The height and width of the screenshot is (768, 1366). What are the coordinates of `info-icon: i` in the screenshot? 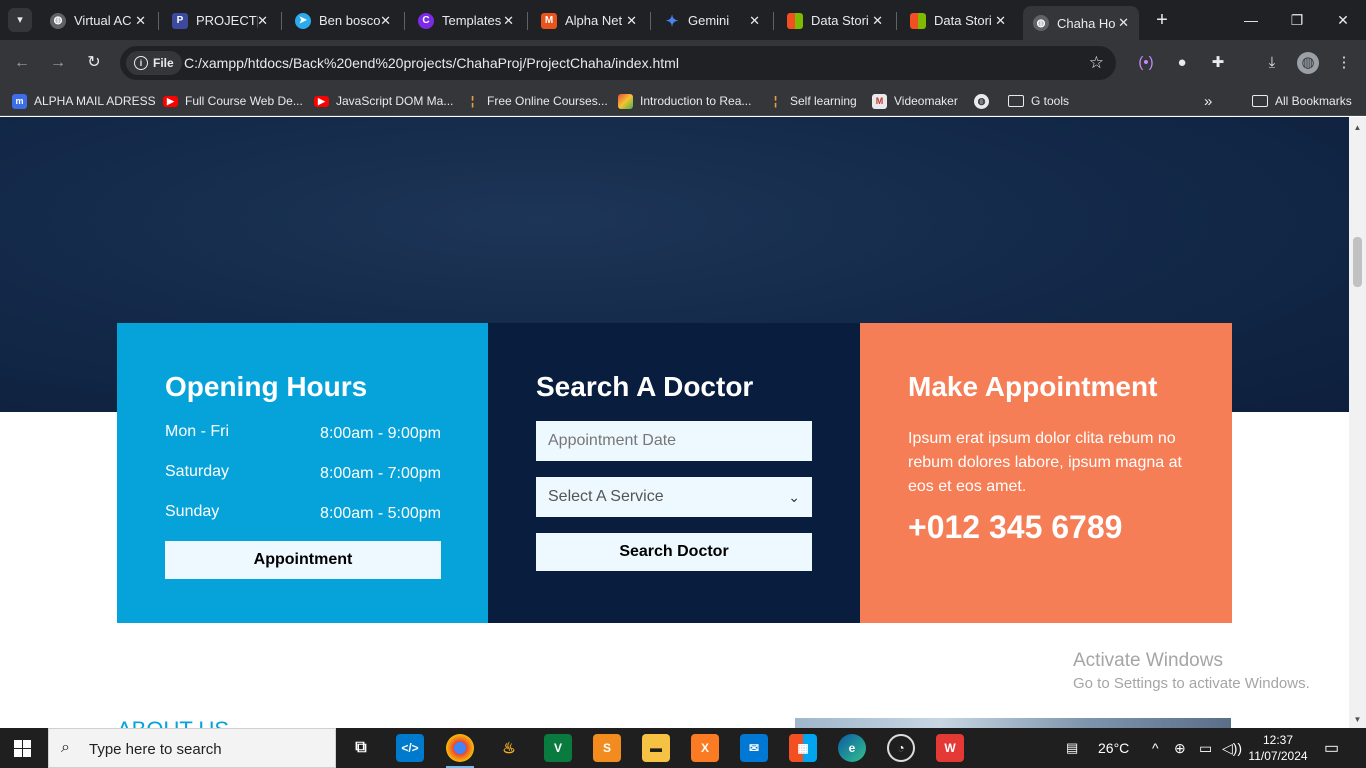 It's located at (141, 63).